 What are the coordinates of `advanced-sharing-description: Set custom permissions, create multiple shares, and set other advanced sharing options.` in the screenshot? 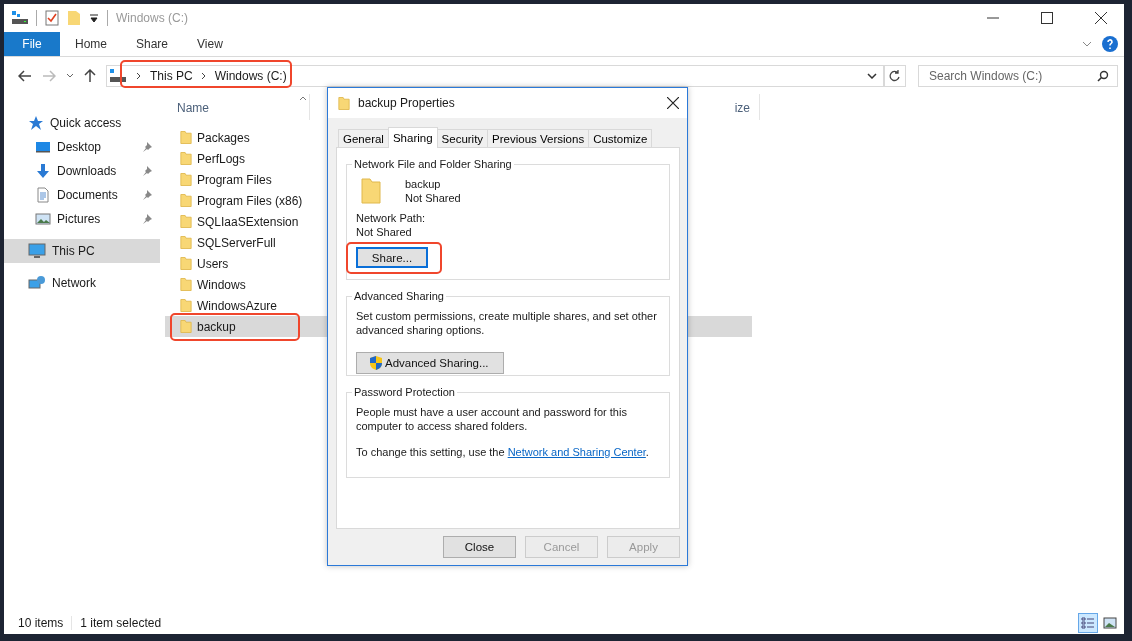 It's located at (507, 324).